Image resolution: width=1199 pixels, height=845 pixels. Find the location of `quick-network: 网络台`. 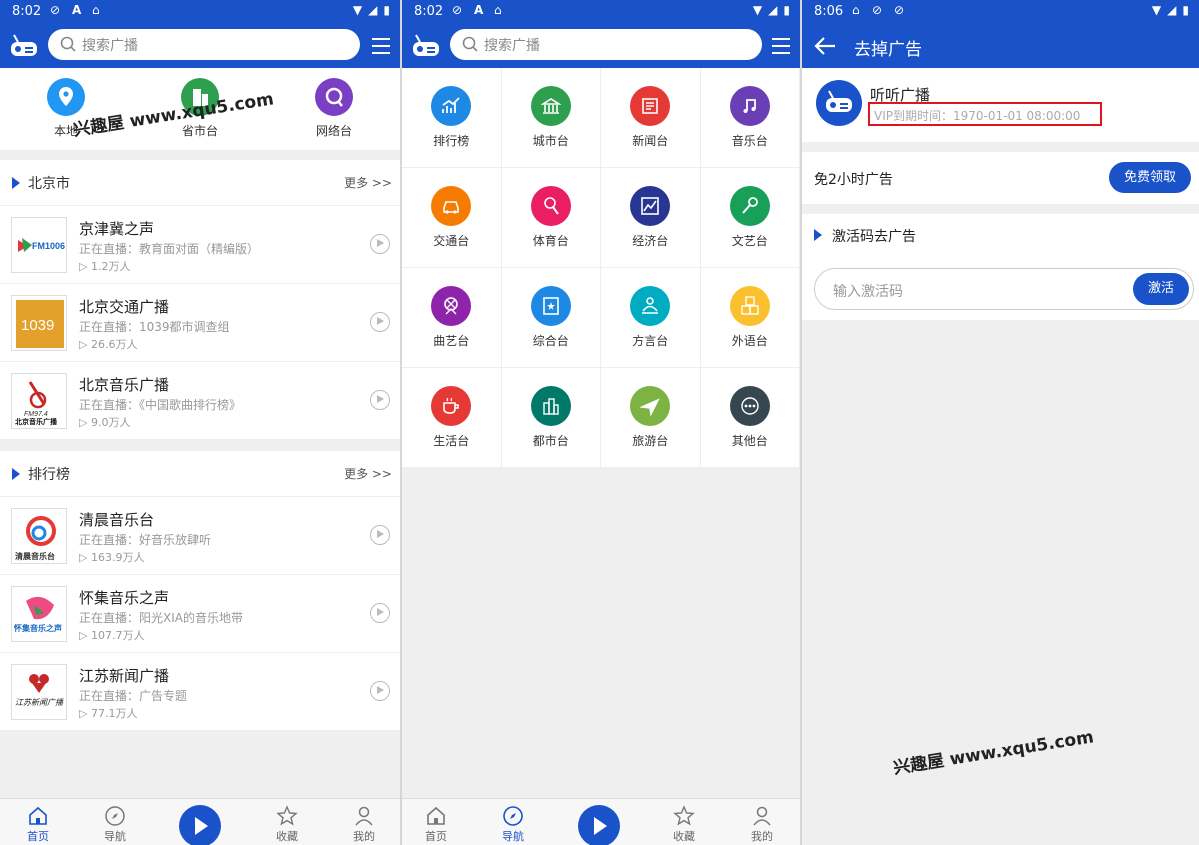

quick-network: 网络台 is located at coordinates (334, 108).